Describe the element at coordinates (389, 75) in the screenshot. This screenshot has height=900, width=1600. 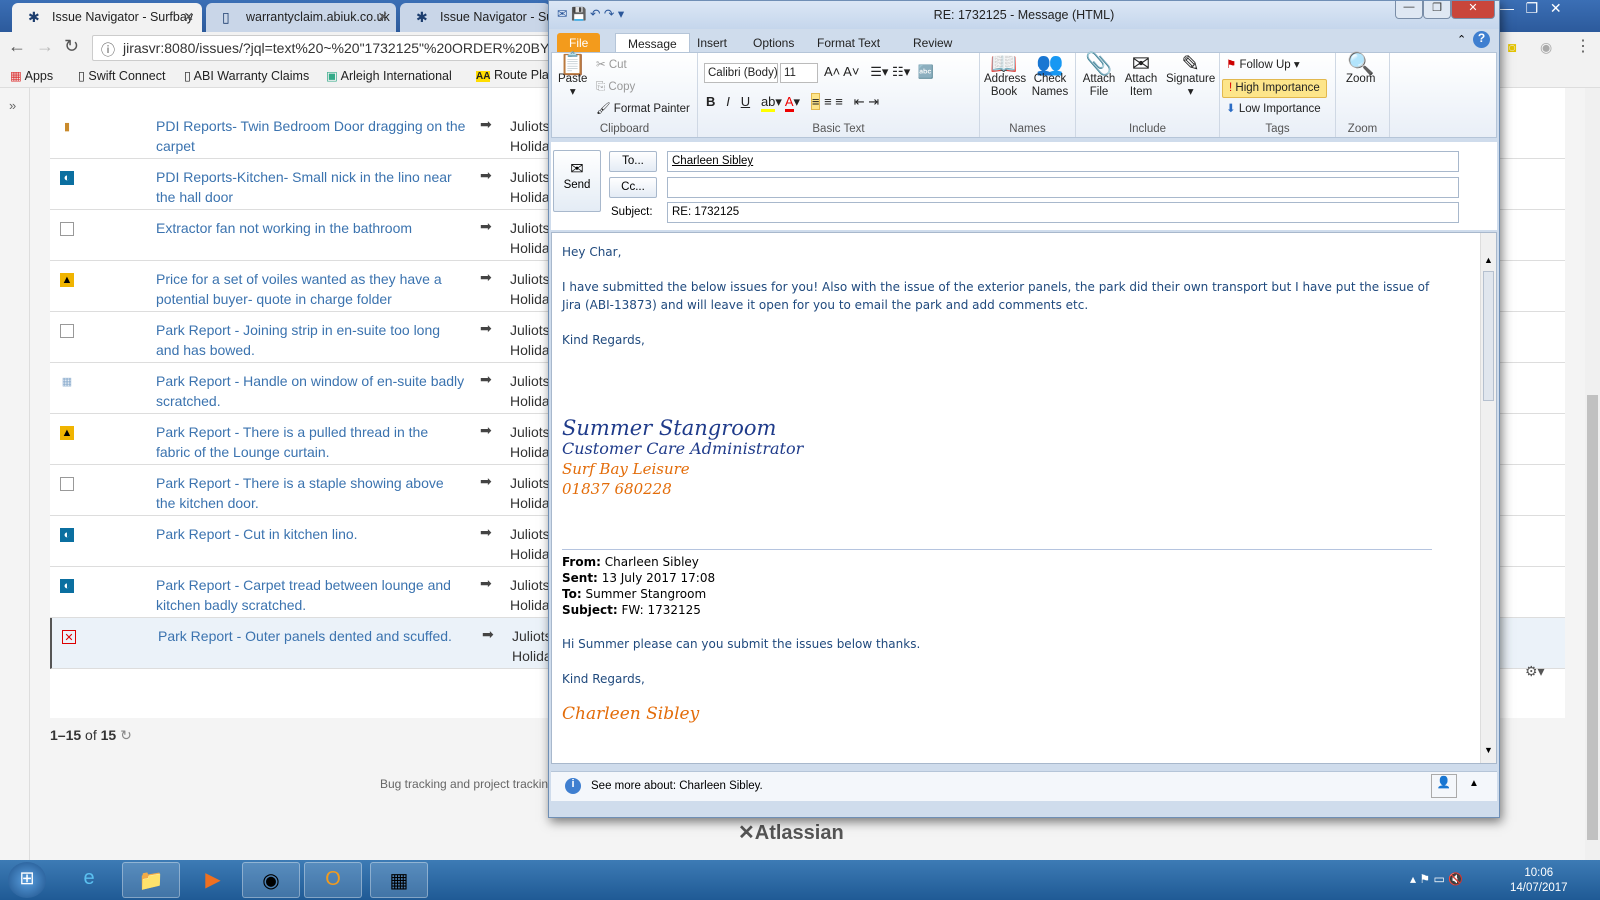
I see `bookmark-arleigh: ▣ Arleigh International` at that location.